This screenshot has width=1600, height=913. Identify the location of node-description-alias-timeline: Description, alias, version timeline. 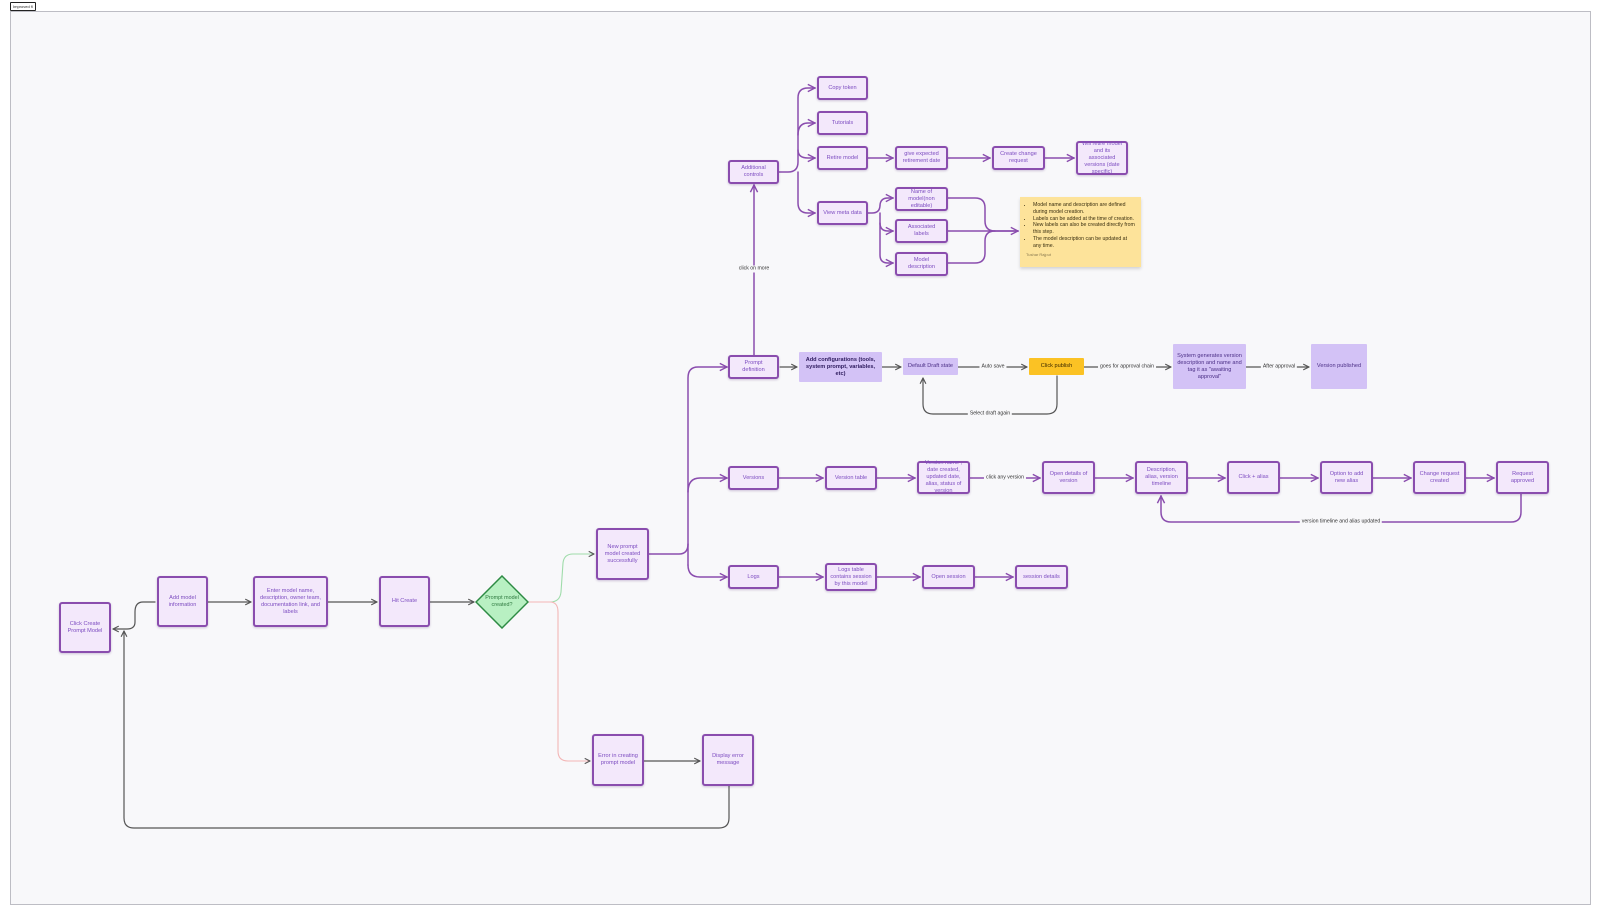
(1161, 477).